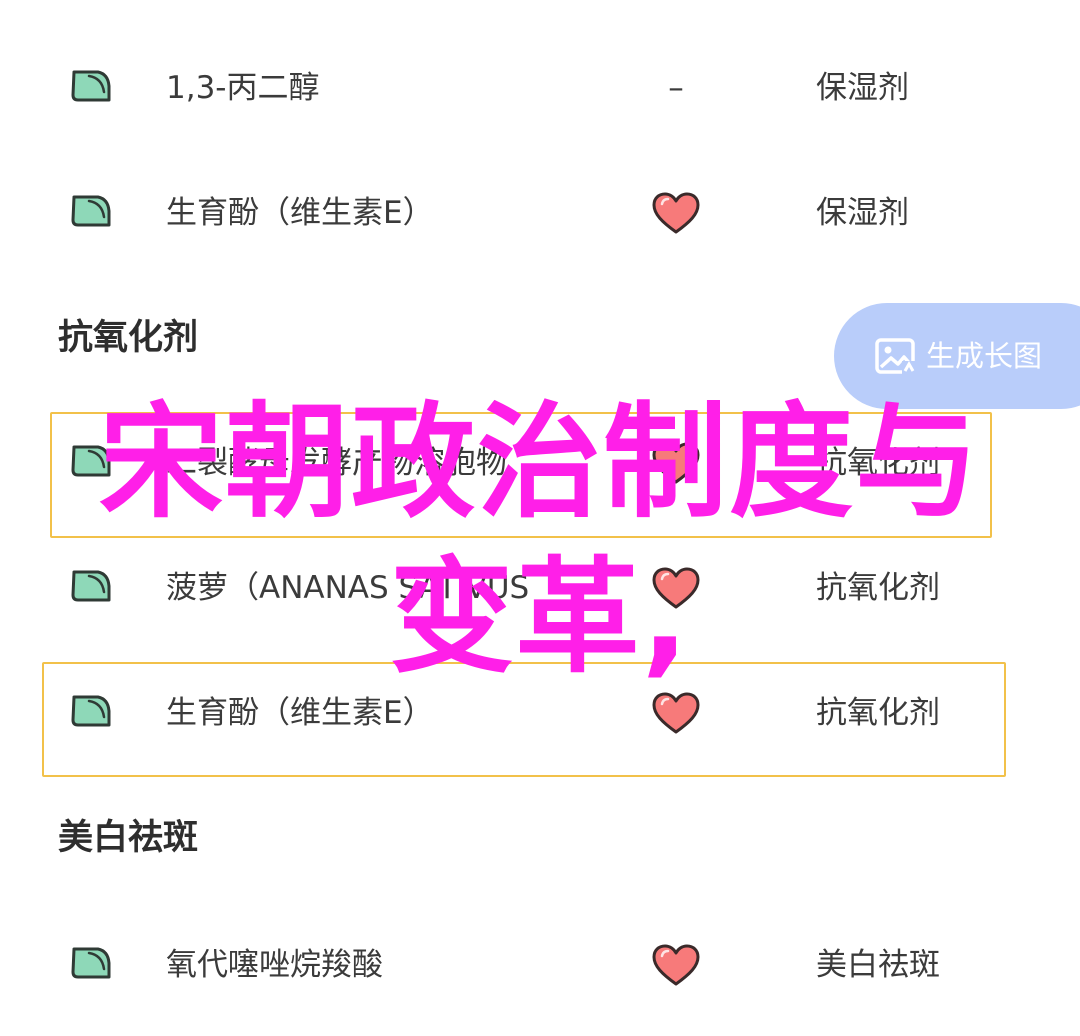 The width and height of the screenshot is (1080, 1036). What do you see at coordinates (895, 356) in the screenshot?
I see `image-chart-icon` at bounding box center [895, 356].